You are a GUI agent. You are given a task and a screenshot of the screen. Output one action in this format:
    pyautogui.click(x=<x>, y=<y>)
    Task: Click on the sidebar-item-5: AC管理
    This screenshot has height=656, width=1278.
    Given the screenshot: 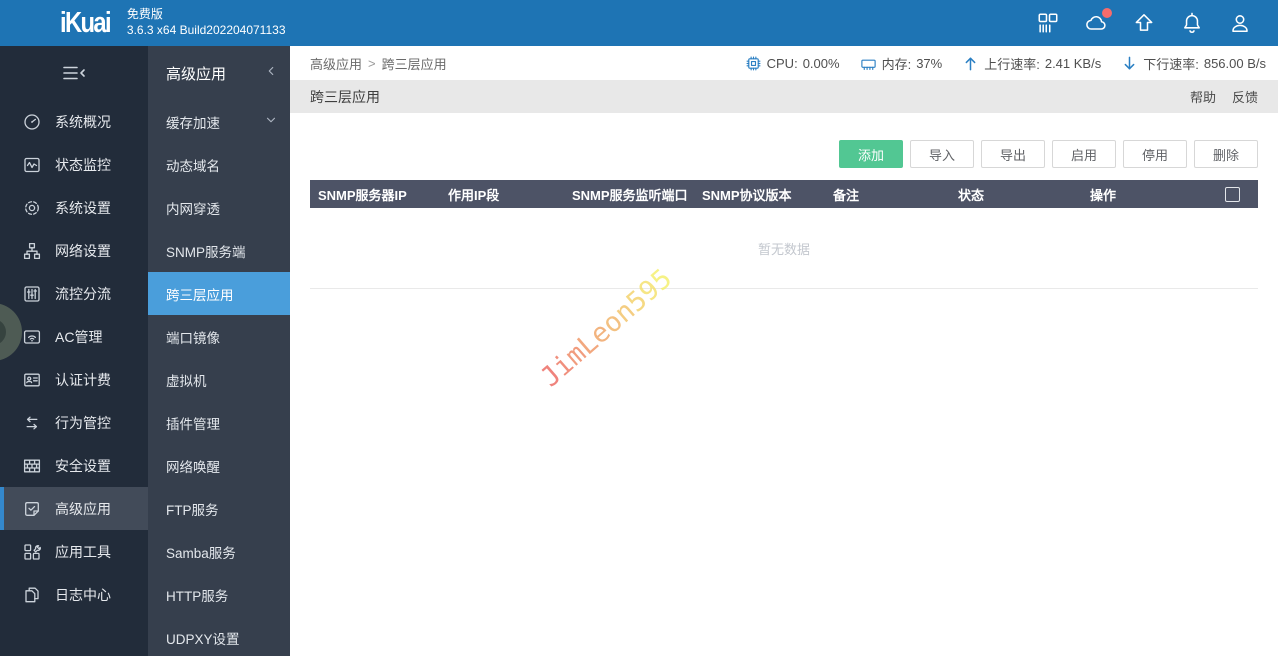 What is the action you would take?
    pyautogui.click(x=74, y=336)
    